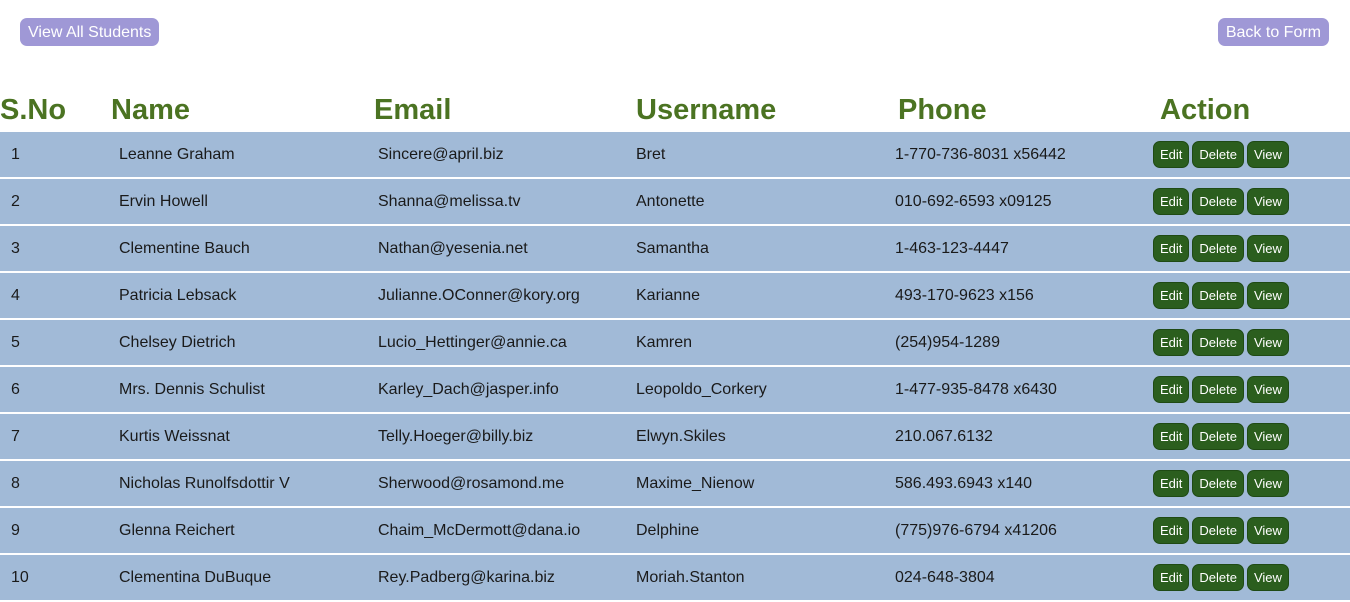 The image size is (1350, 602). I want to click on cell-email: Nathan@yesenia.net, so click(453, 248).